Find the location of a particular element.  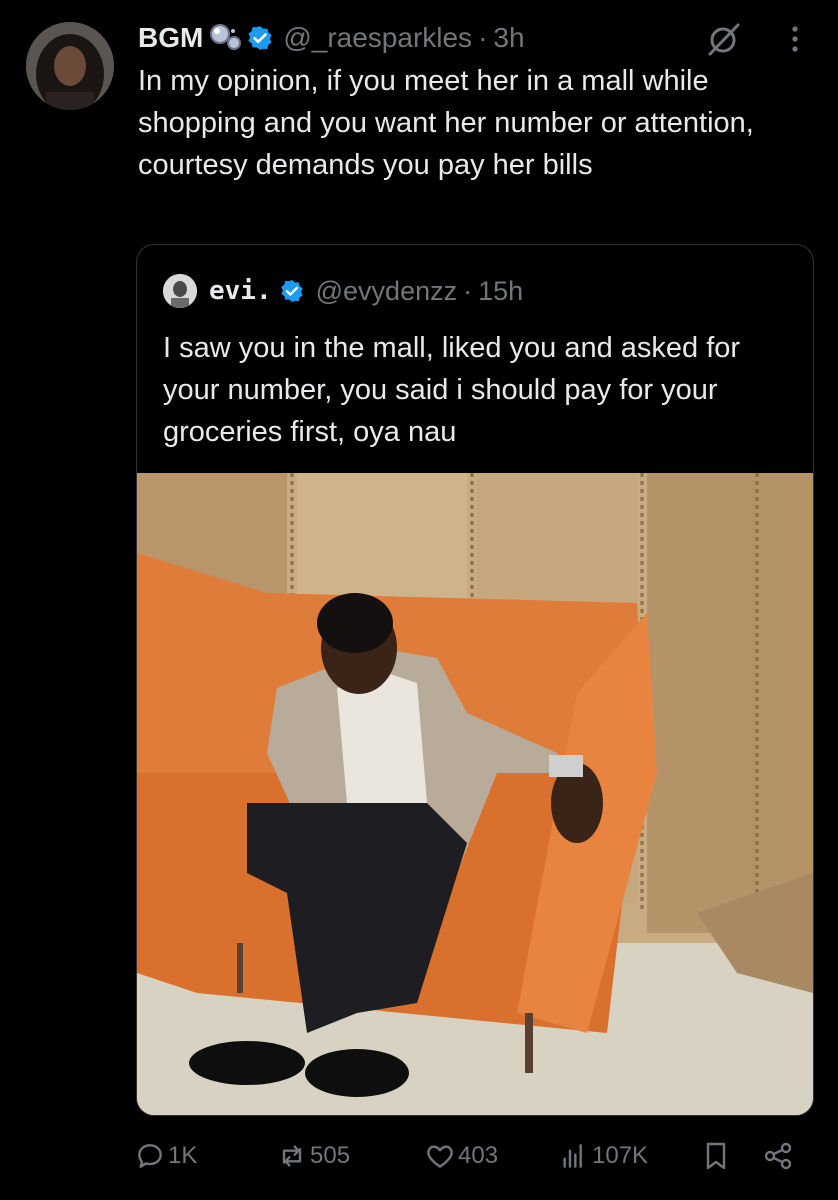

like-icon is located at coordinates (440, 1156).